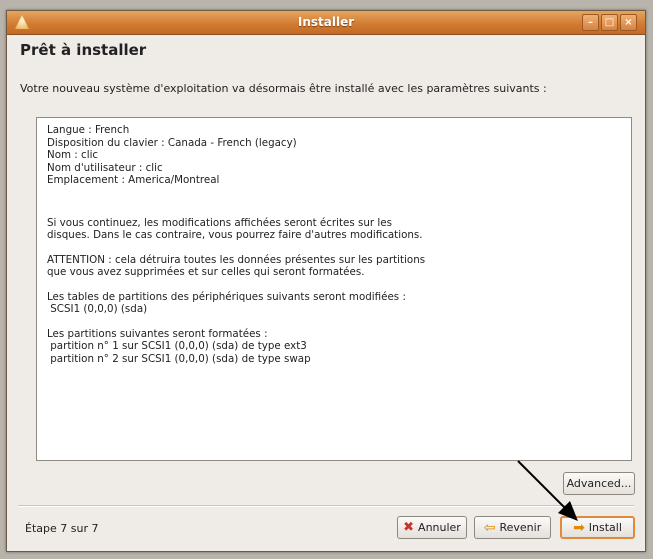 This screenshot has height=559, width=653. Describe the element at coordinates (547, 490) in the screenshot. I see `annotation-arrow-icon` at that location.